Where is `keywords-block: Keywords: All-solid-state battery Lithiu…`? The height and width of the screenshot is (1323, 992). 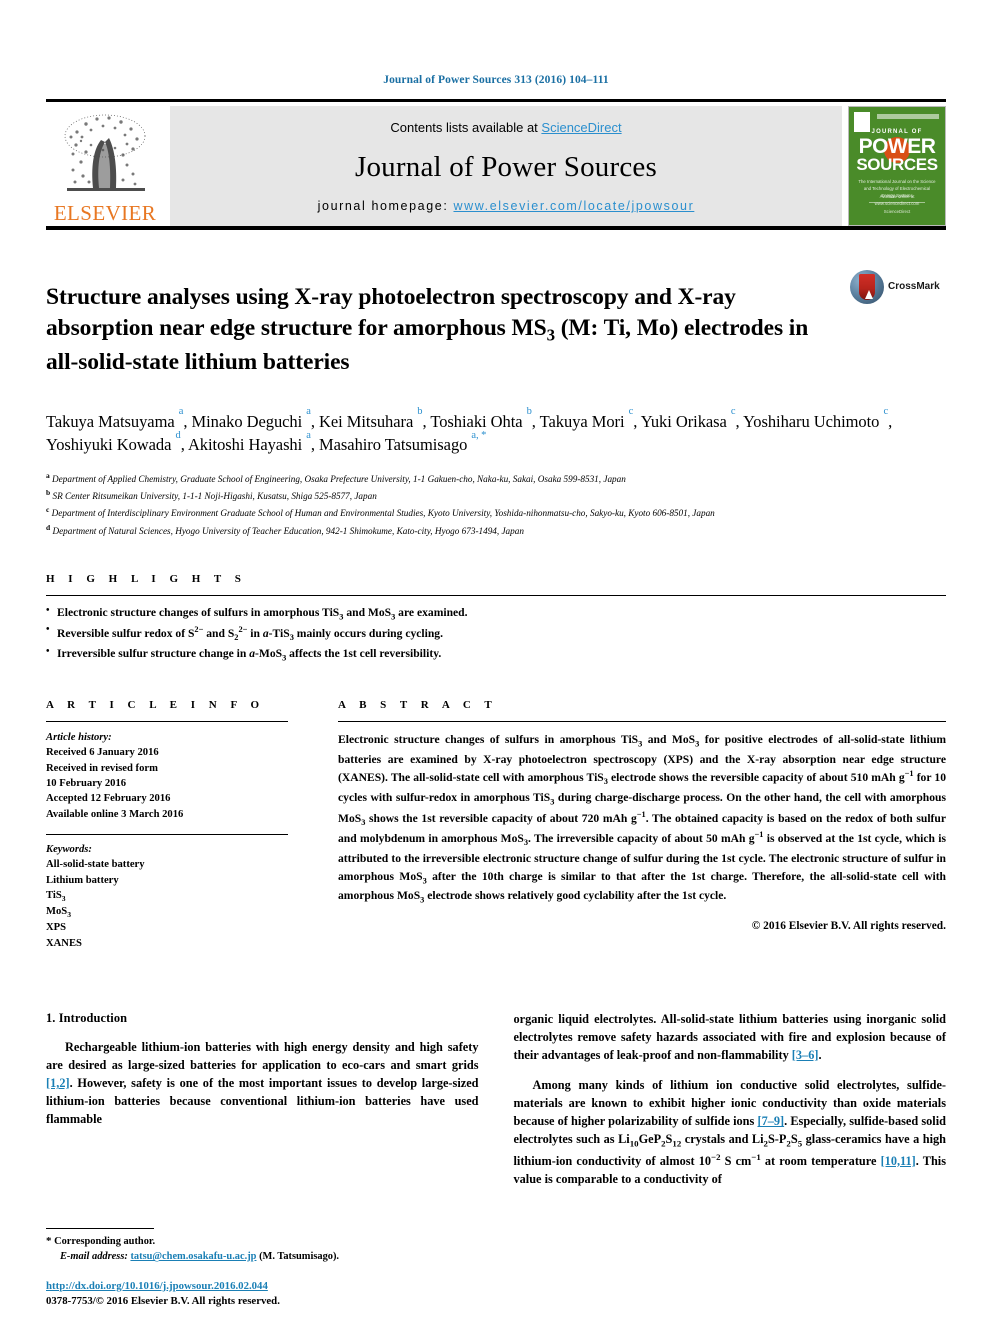
keywords-block: Keywords: All-solid-state battery Lithiu… is located at coordinates (192, 896).